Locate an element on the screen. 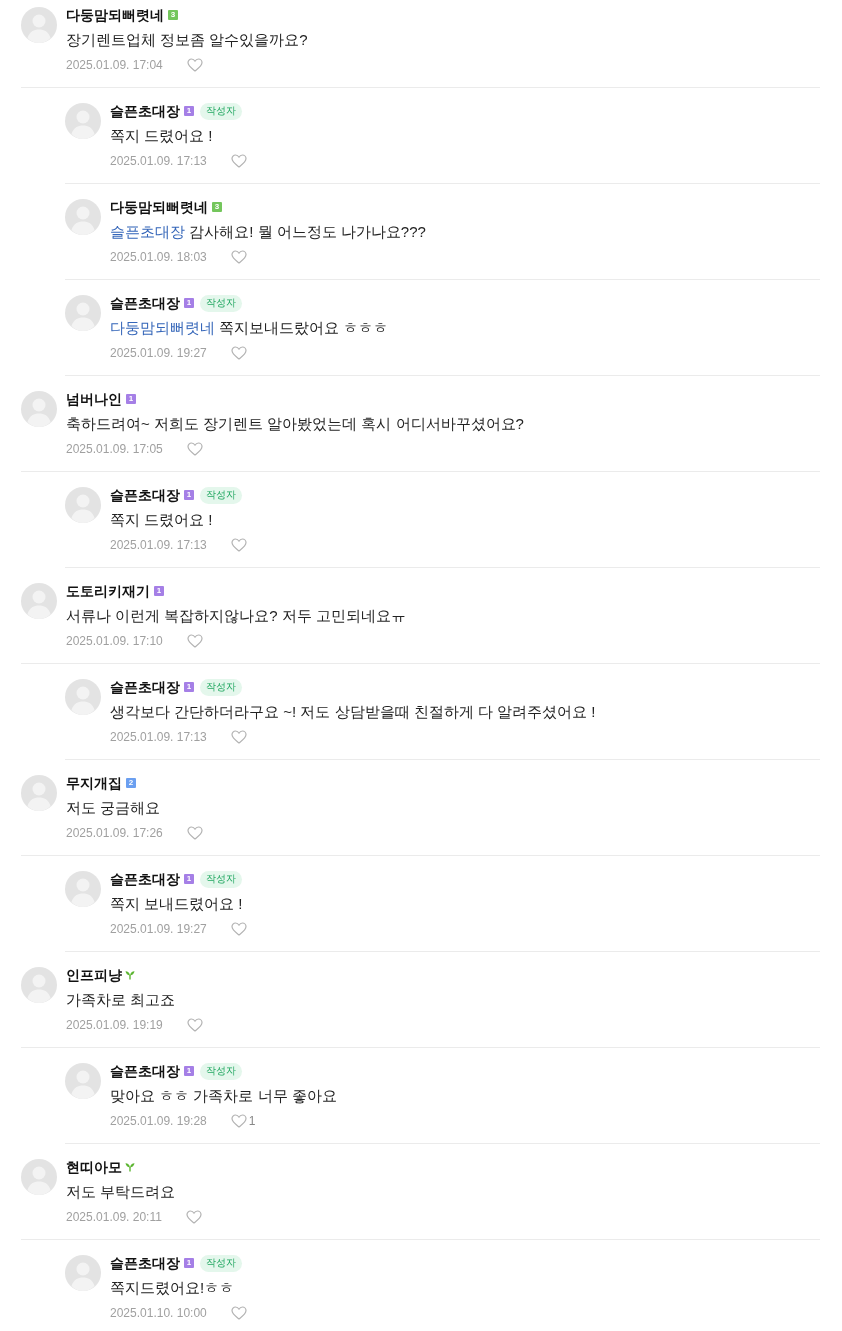 Image resolution: width=842 pixels, height=1331 pixels. comment-text: 축하드려여~ 저희도 장기렌트 알아봤었는데 혹시 어디서바꾸셨어요? is located at coordinates (295, 424).